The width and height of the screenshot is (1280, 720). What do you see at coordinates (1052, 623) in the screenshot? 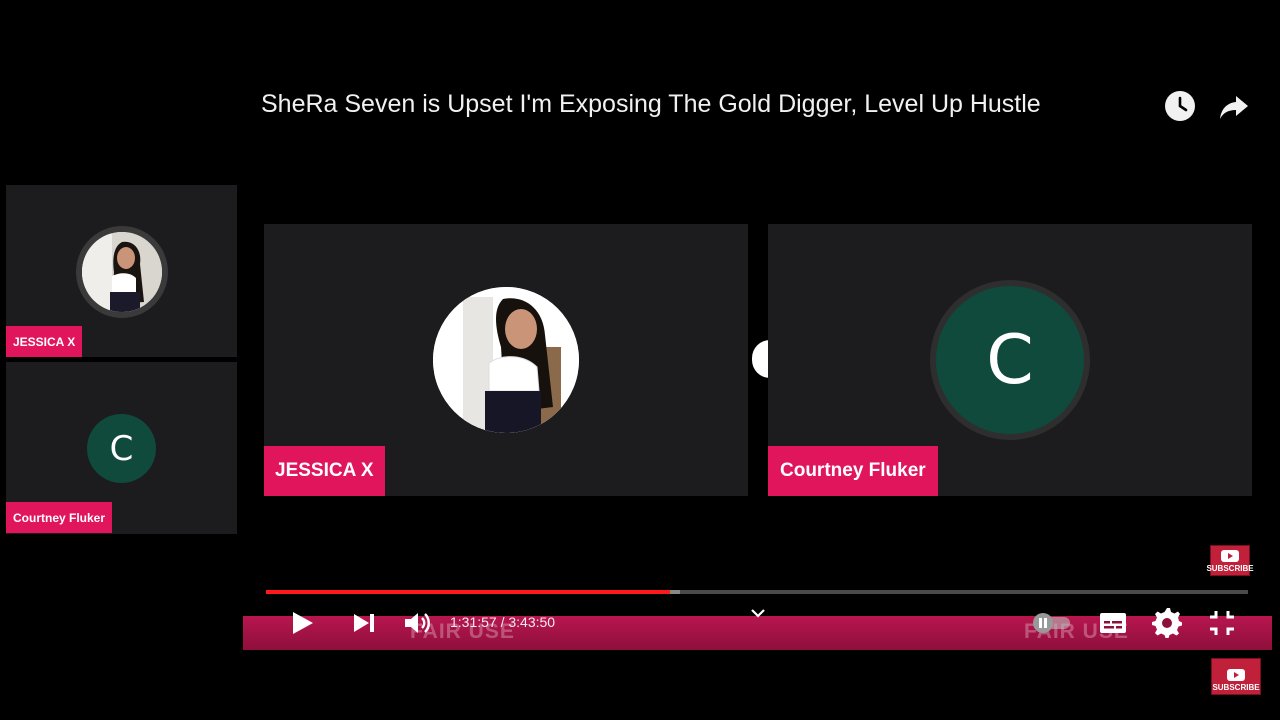
I see `autoplay-toggle-icon` at bounding box center [1052, 623].